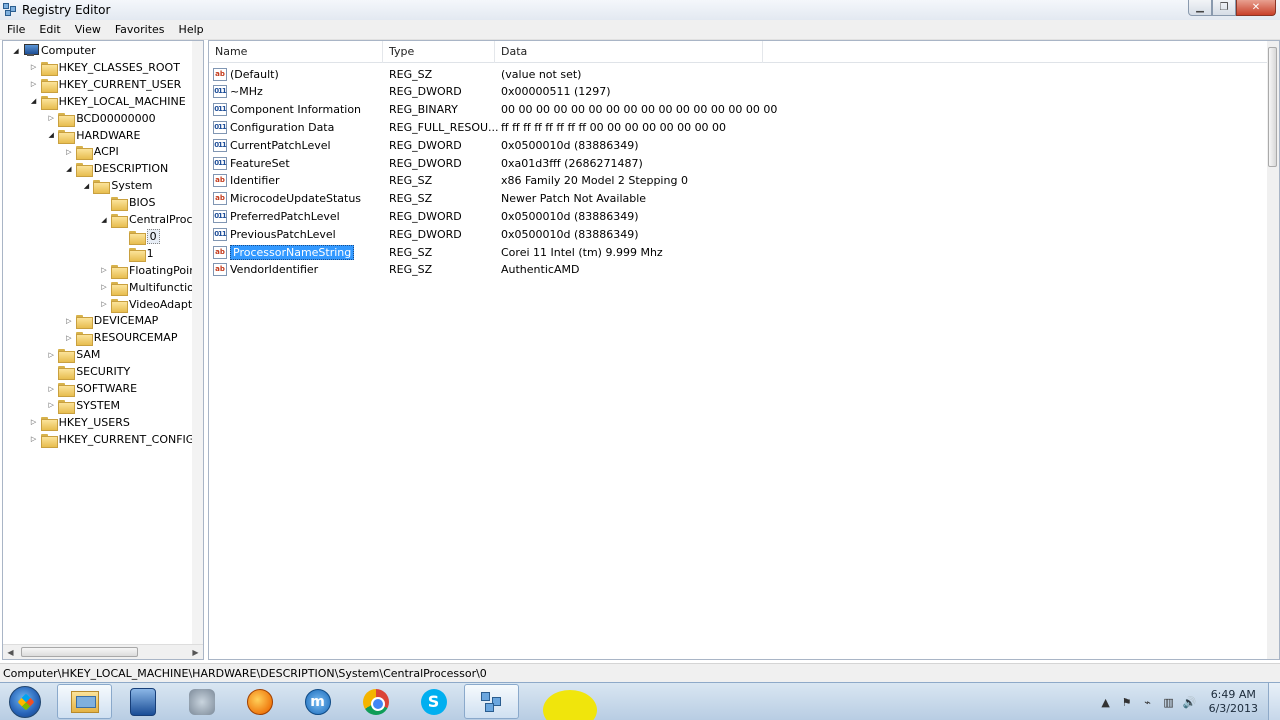 This screenshot has height=720, width=1280. Describe the element at coordinates (132, 186) in the screenshot. I see `tree-item-label: System` at that location.